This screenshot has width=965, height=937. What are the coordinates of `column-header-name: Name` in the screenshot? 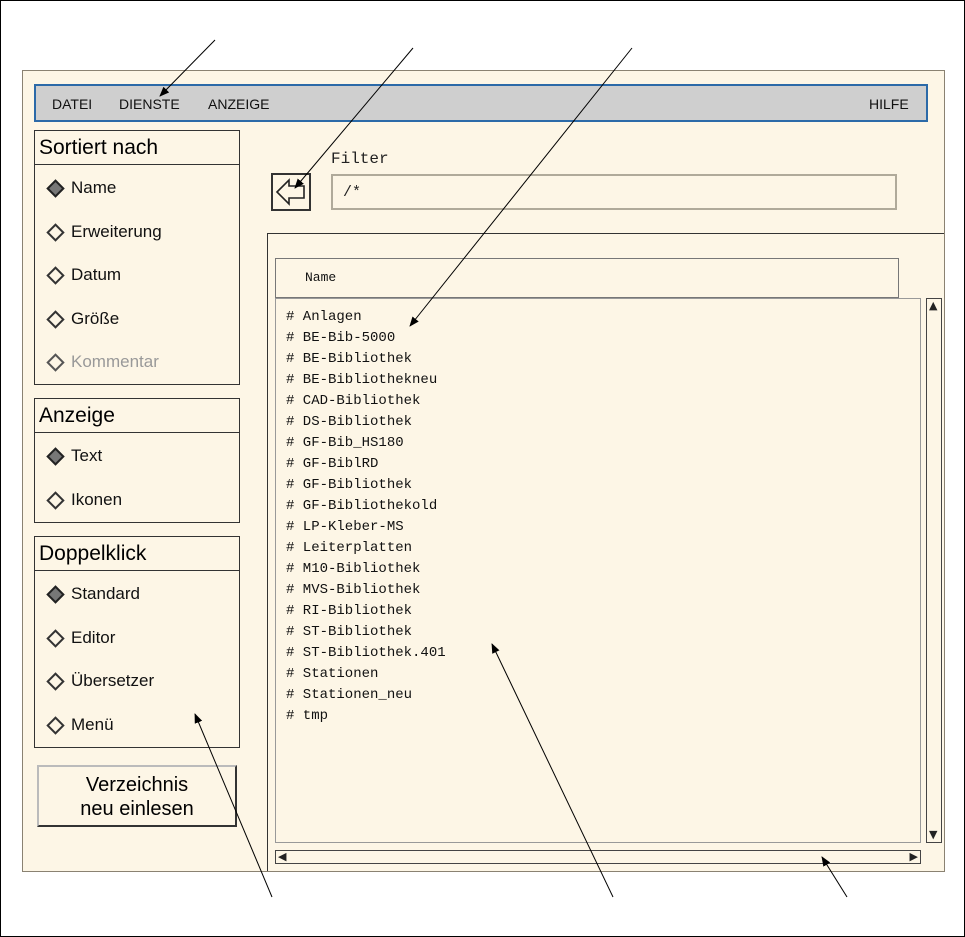 It's located at (587, 278).